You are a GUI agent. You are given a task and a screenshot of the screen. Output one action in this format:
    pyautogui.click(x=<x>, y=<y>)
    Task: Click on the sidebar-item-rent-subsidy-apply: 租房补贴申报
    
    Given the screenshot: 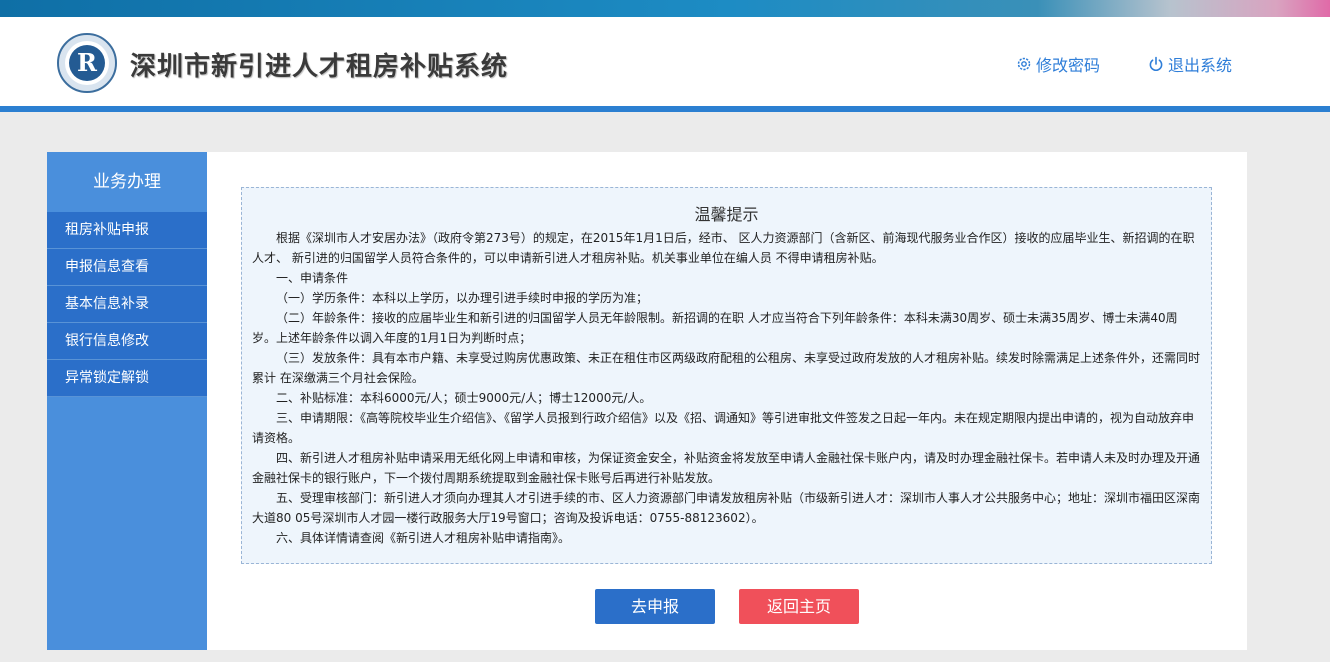 What is the action you would take?
    pyautogui.click(x=127, y=230)
    